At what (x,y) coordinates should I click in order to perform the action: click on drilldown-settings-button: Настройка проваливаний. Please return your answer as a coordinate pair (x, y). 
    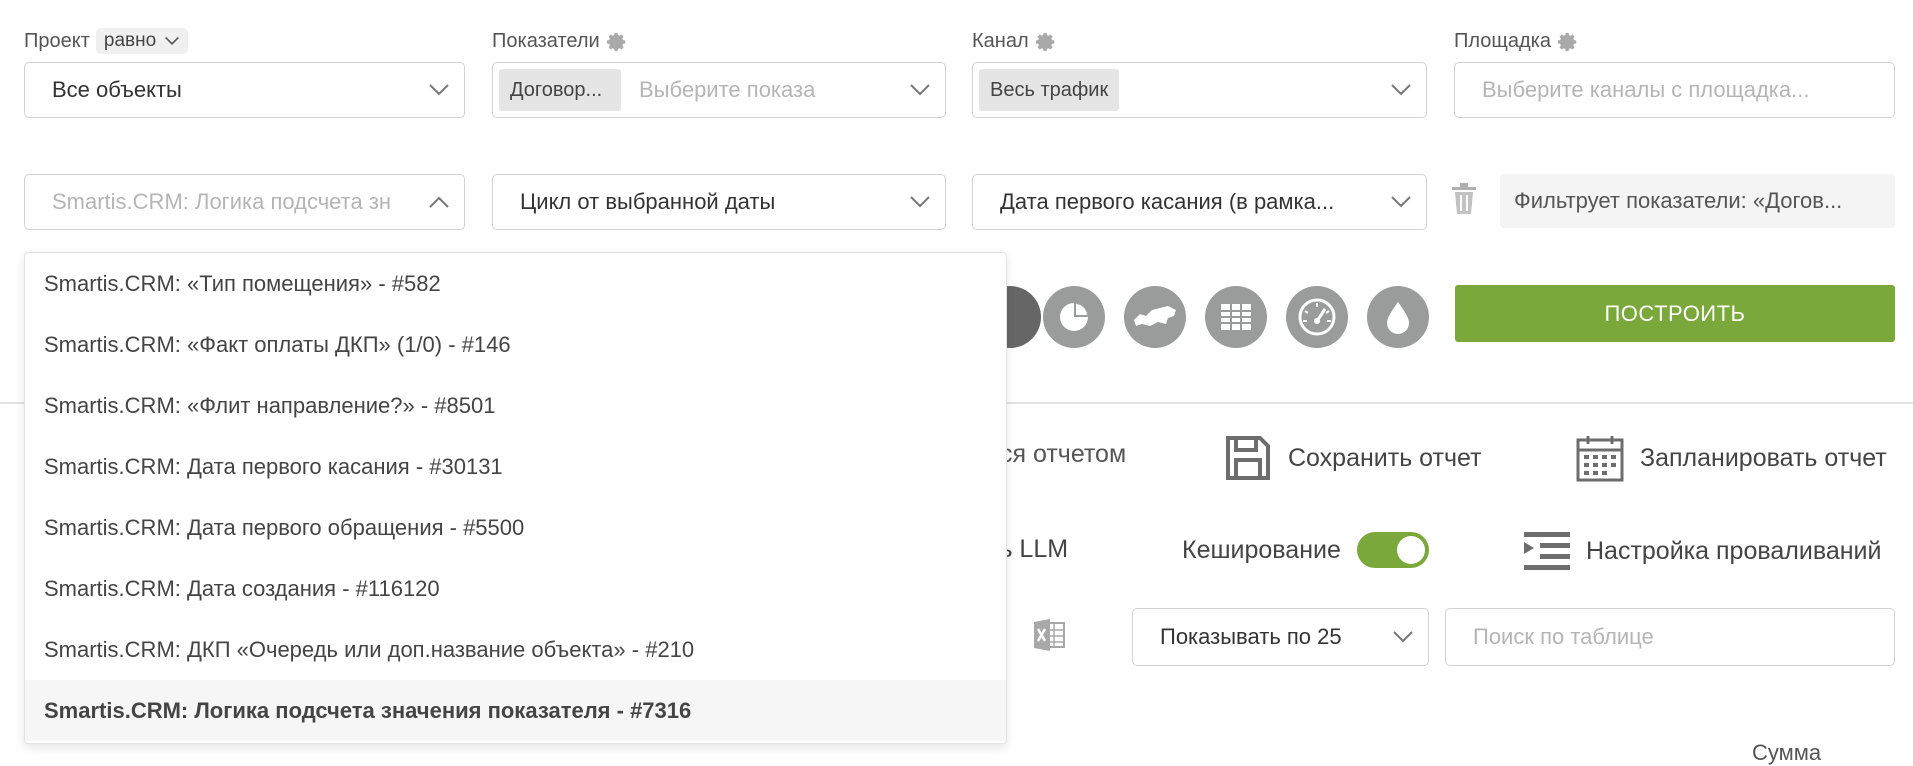
    Looking at the image, I should click on (1702, 551).